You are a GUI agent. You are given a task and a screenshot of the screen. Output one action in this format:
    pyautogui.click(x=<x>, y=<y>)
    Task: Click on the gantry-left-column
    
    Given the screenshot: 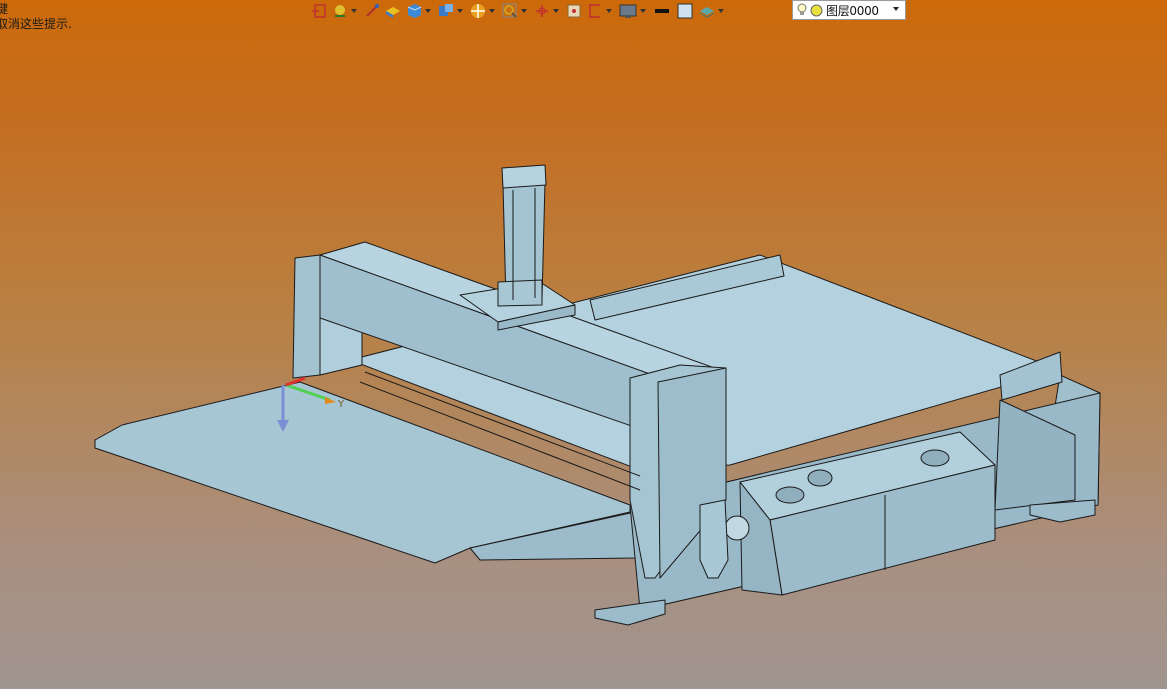 What is the action you would take?
    pyautogui.click(x=306, y=316)
    